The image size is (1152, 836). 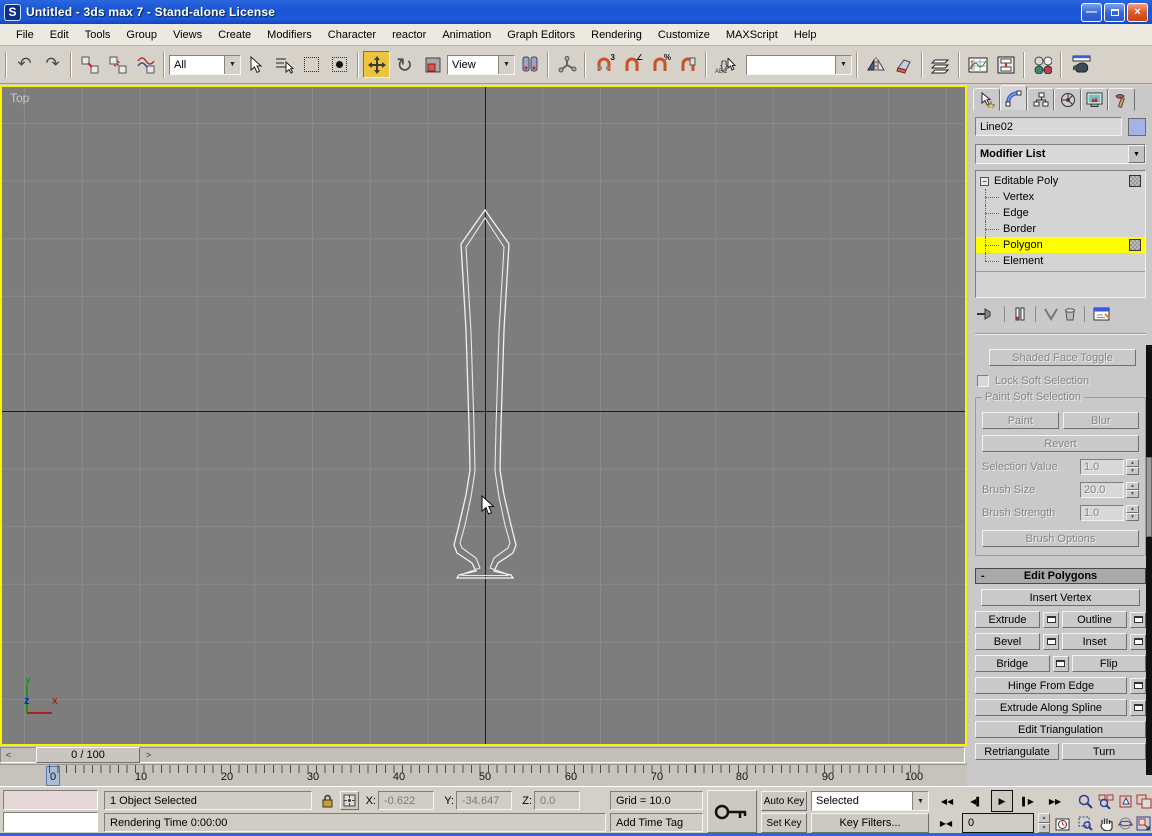 What do you see at coordinates (1085, 823) in the screenshot?
I see `region-zoom-button` at bounding box center [1085, 823].